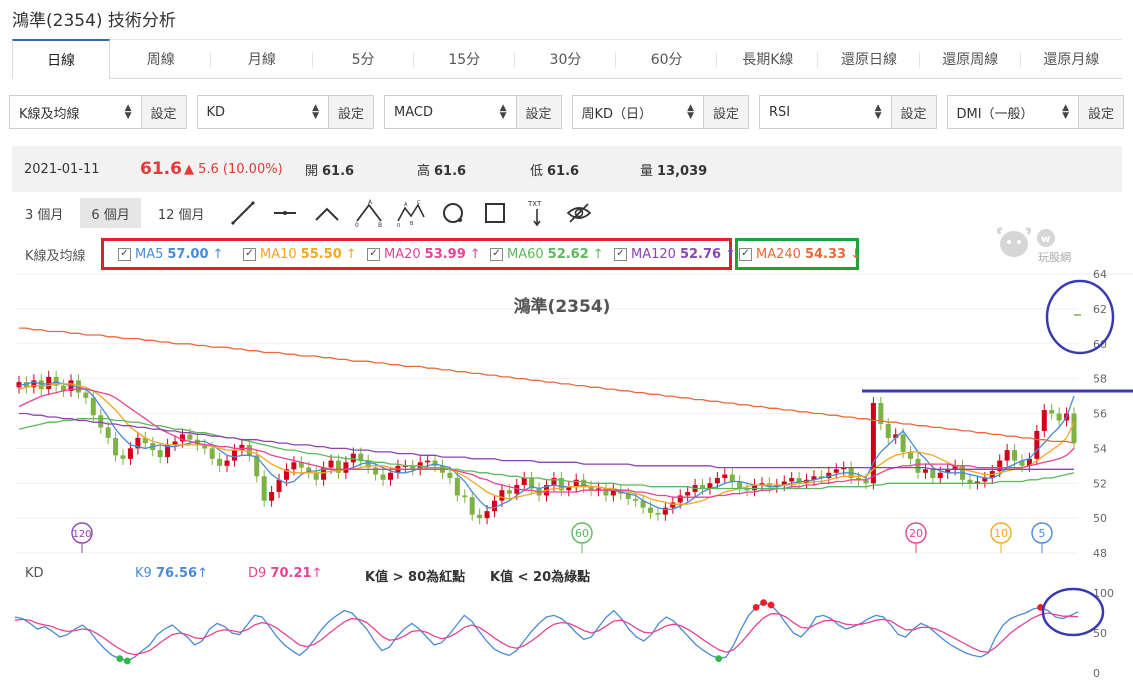 This screenshot has height=686, width=1133. Describe the element at coordinates (562, 306) in the screenshot. I see `chart-title: 鴻準(2354)` at that location.